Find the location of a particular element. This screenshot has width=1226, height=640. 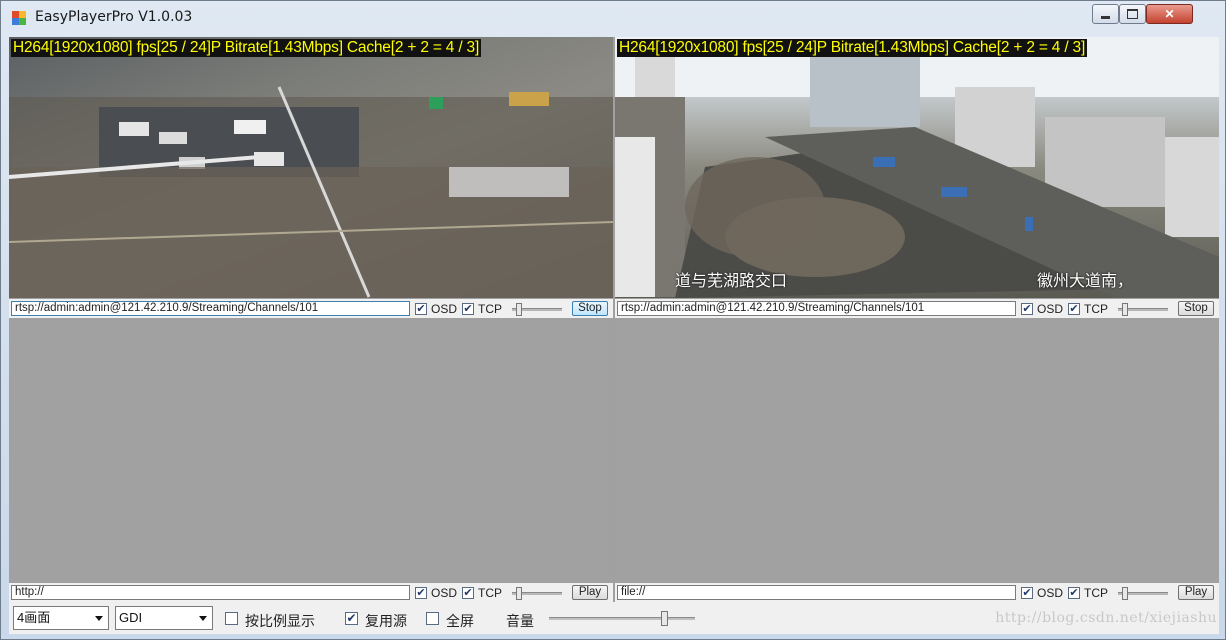

slider-thumb is located at coordinates (664, 618).